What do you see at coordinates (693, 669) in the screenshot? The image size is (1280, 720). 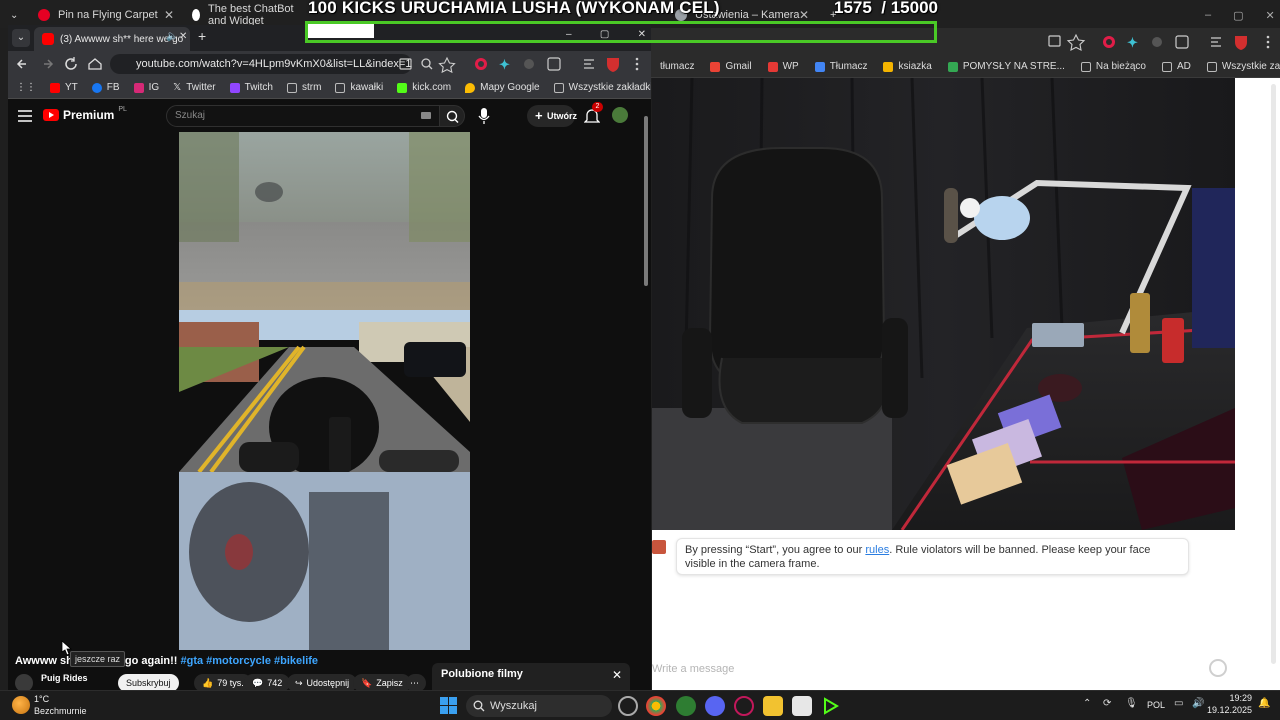 I see `message-placeholder: Write a message` at bounding box center [693, 669].